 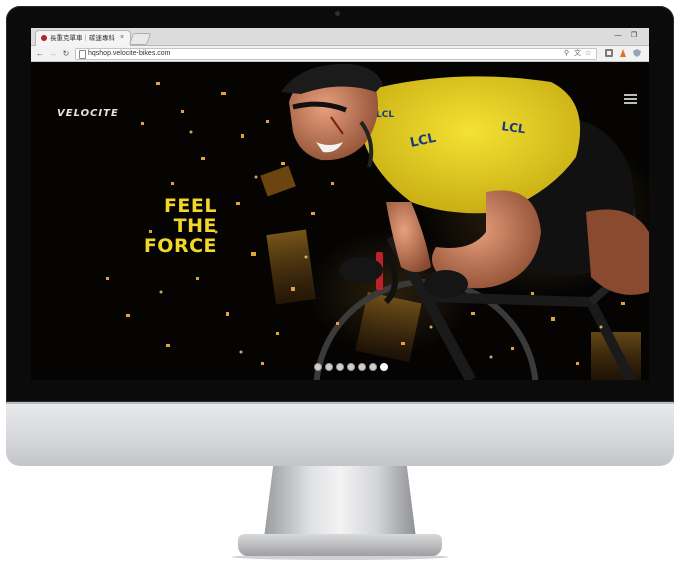 What do you see at coordinates (336, 54) in the screenshot?
I see `address-bar: hqshop.velocite-bikes.com ⚲ 文 ☆` at bounding box center [336, 54].